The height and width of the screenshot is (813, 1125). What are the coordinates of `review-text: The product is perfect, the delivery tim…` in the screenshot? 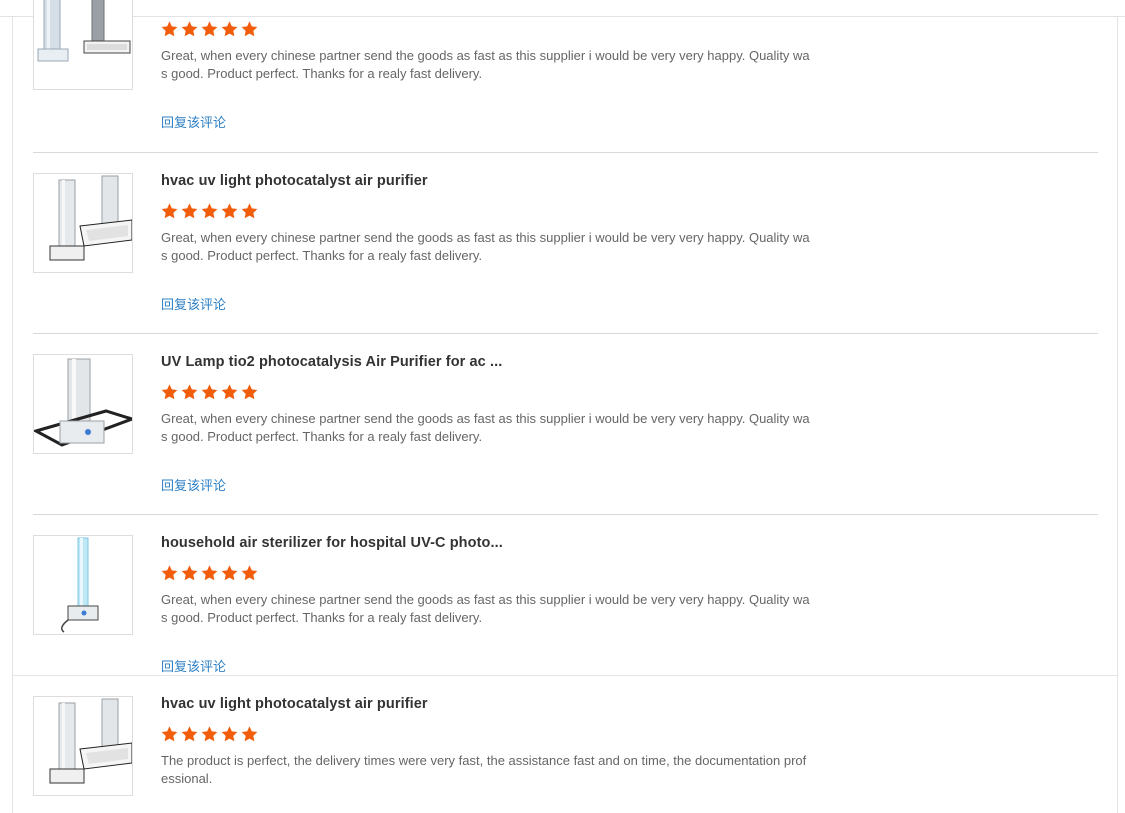 It's located at (484, 769).